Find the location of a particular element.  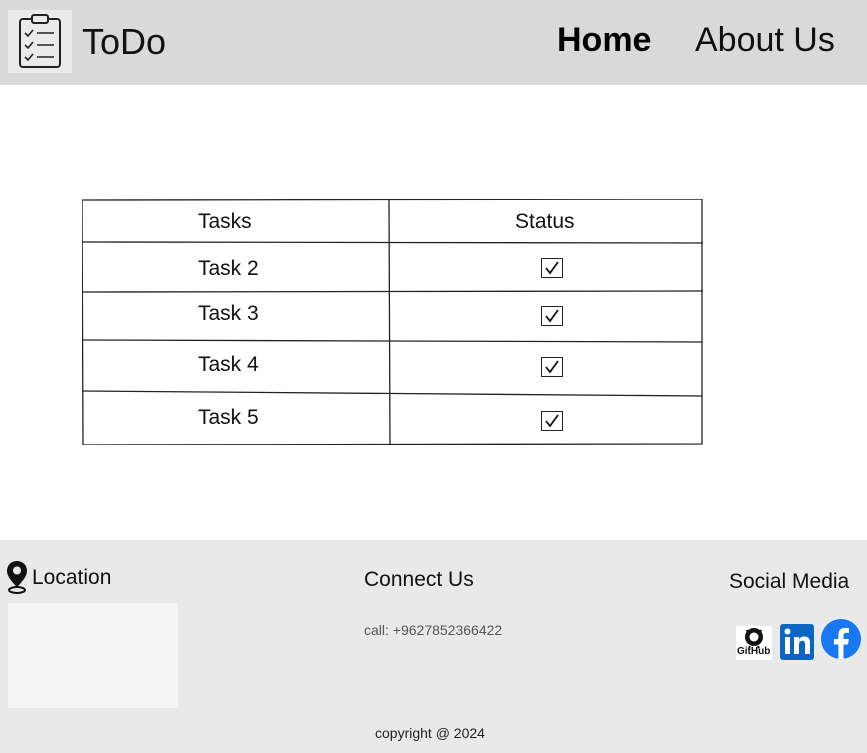

task-name: Task 4 is located at coordinates (228, 364).